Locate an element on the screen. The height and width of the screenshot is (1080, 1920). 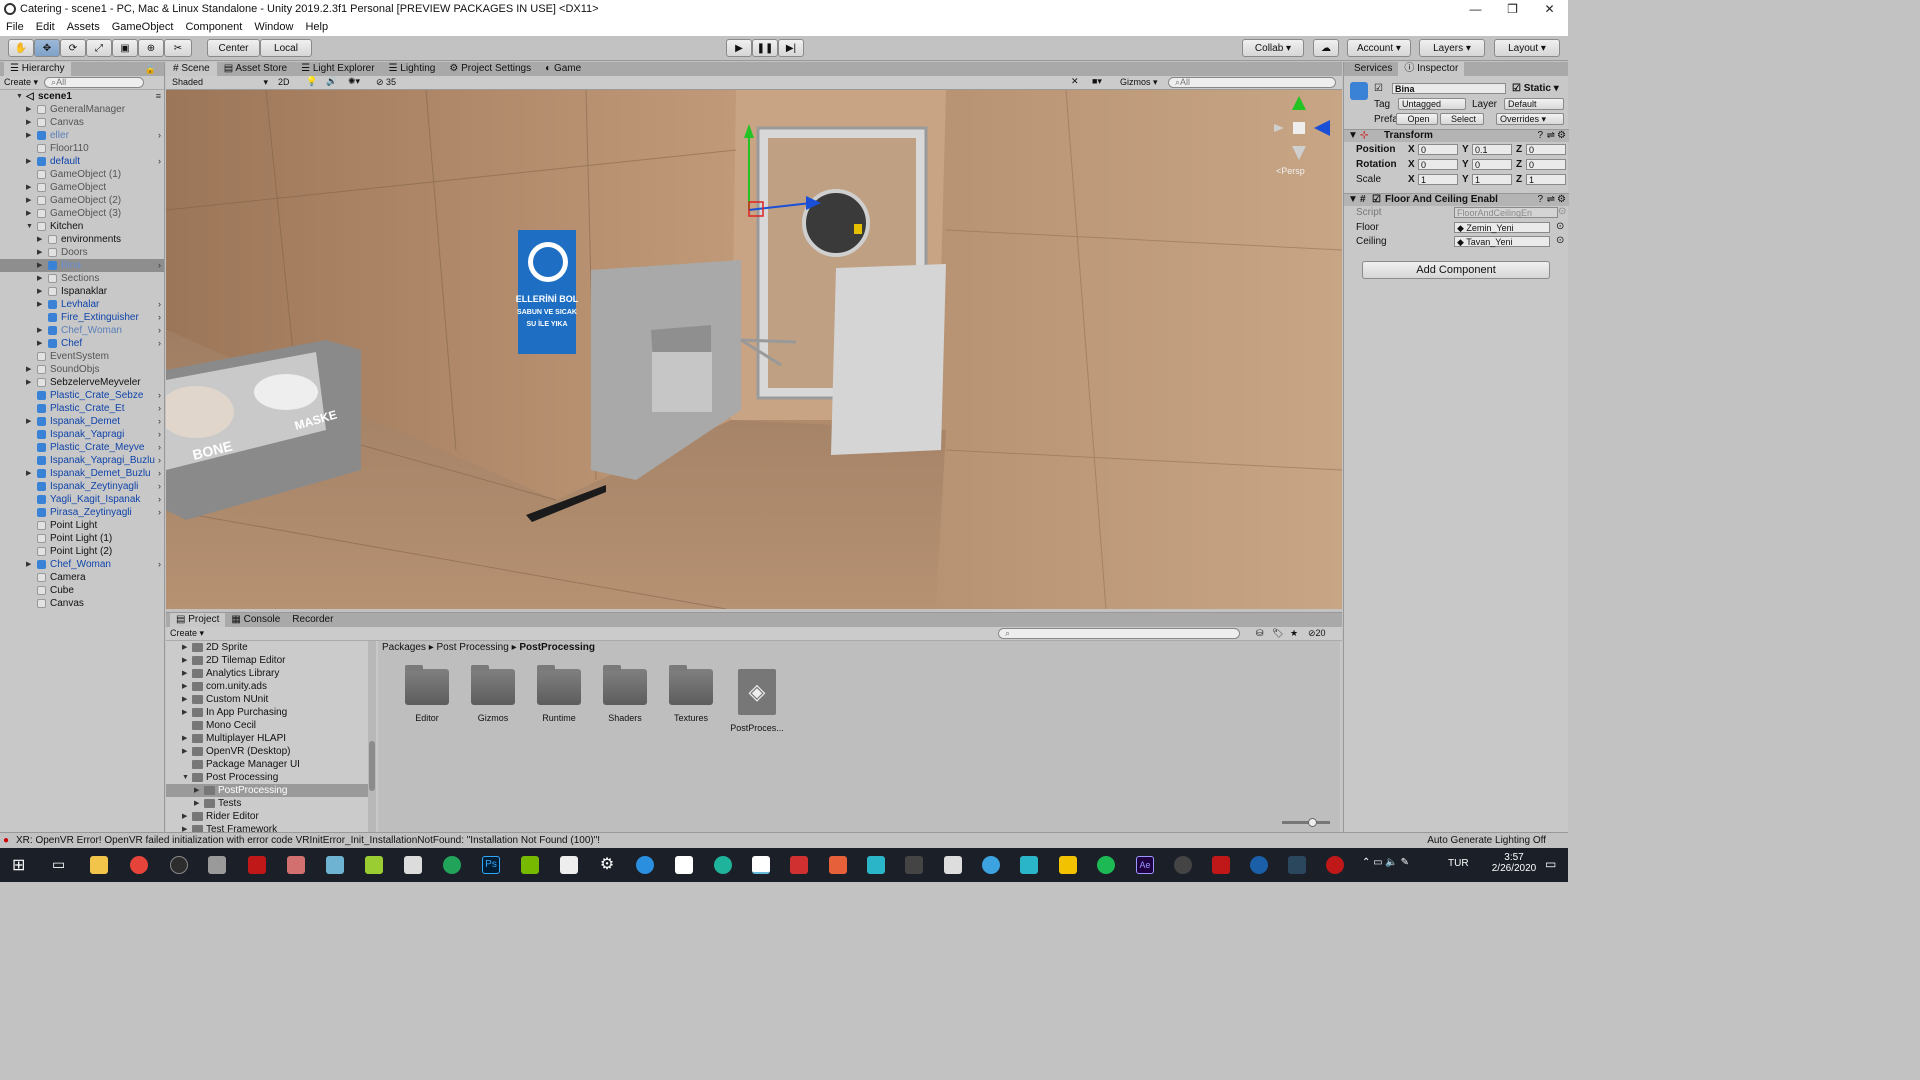
tab-light-explorer: ☰ Light Explorer is located at coordinates (337, 69).